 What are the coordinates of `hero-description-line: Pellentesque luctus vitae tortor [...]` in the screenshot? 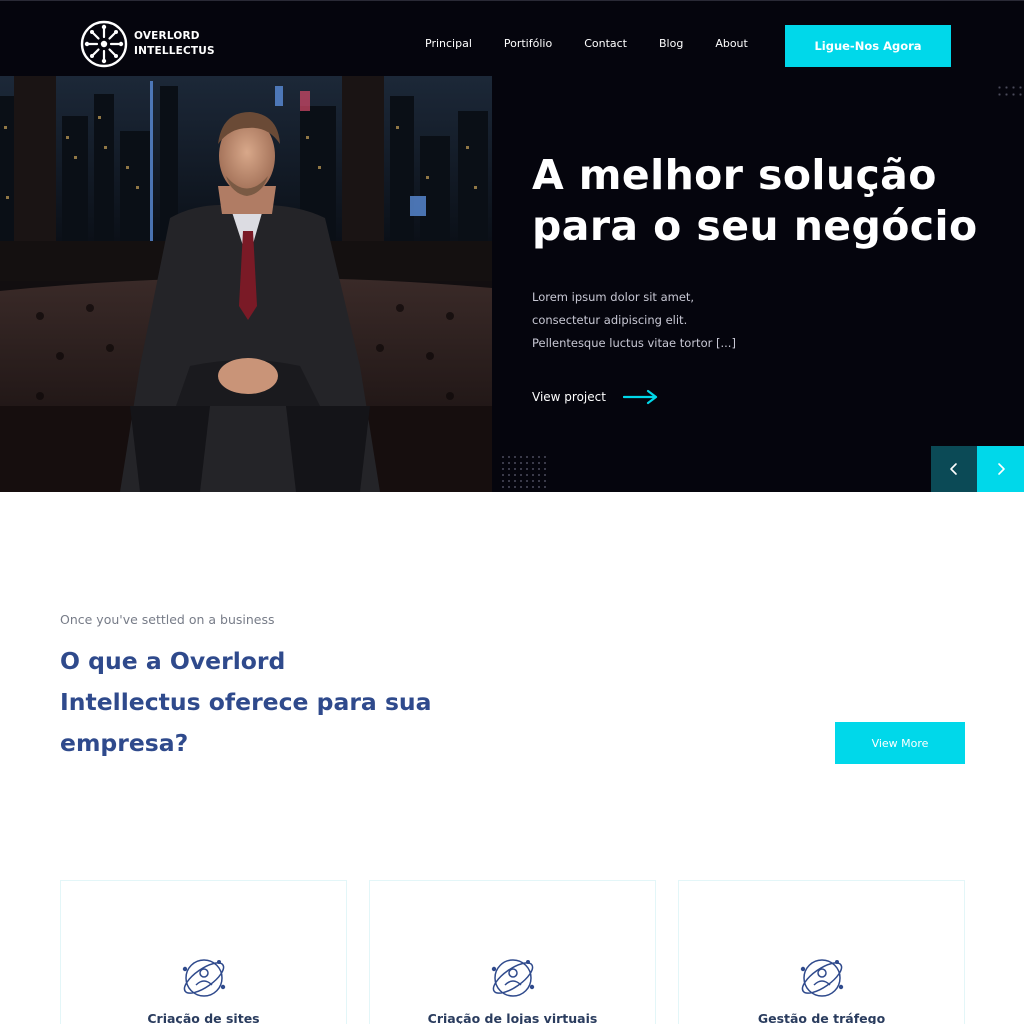 It's located at (634, 343).